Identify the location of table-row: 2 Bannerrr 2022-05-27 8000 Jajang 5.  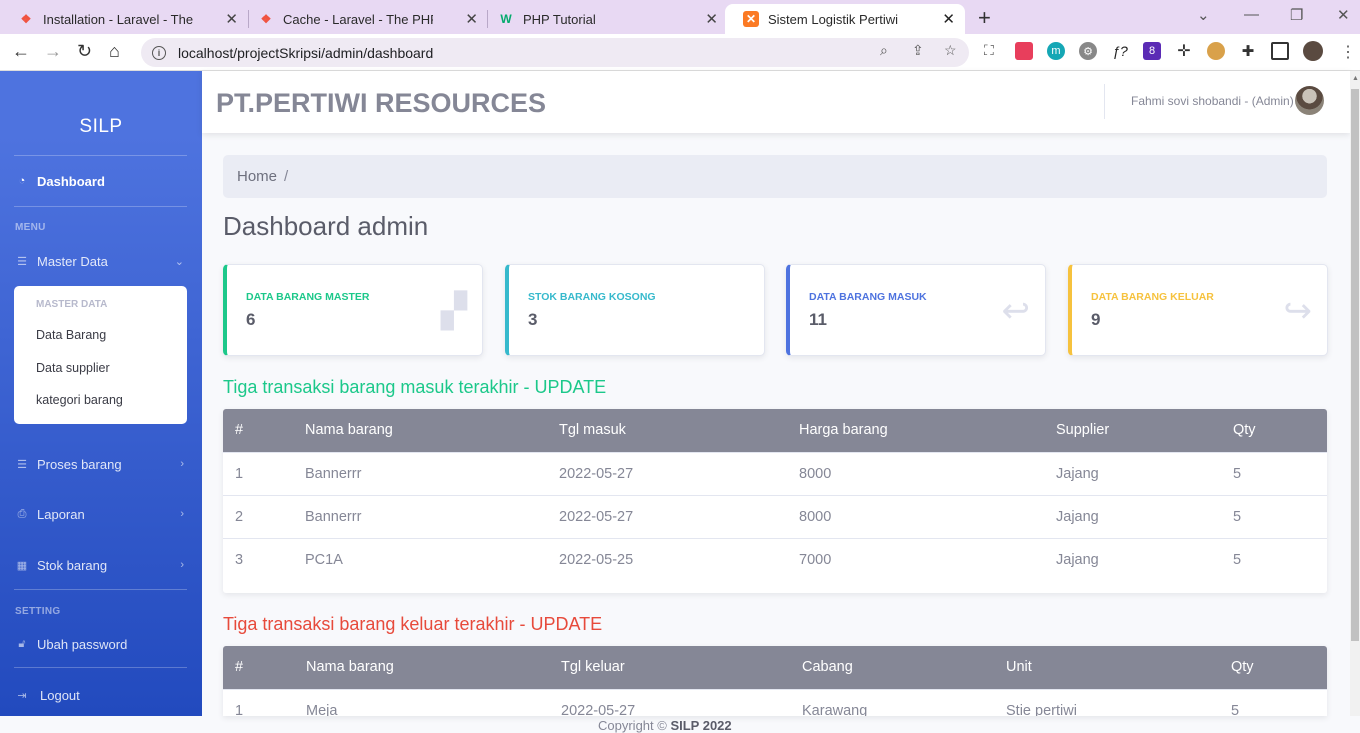
(775, 516).